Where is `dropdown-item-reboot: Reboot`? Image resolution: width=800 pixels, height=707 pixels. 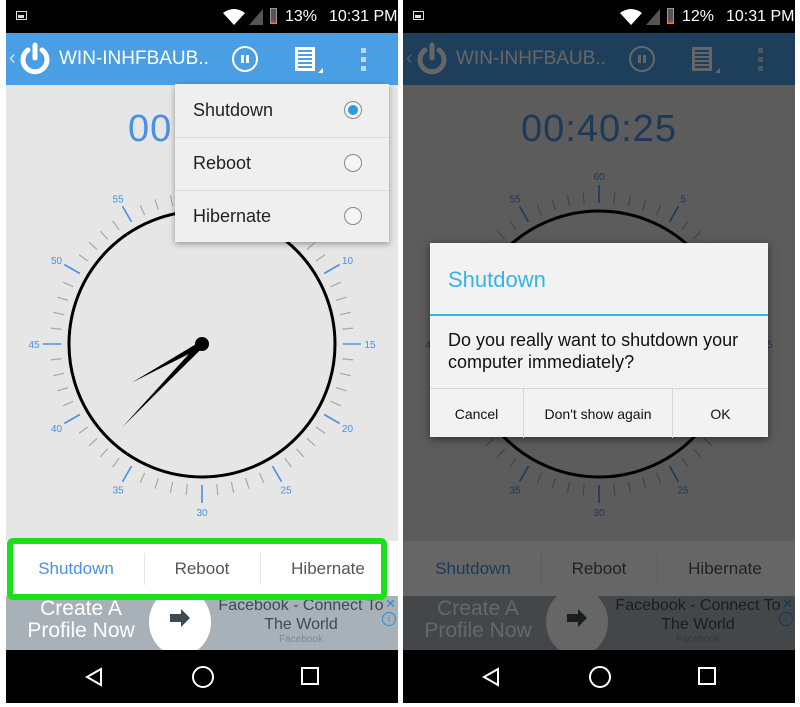 dropdown-item-reboot: Reboot is located at coordinates (282, 163).